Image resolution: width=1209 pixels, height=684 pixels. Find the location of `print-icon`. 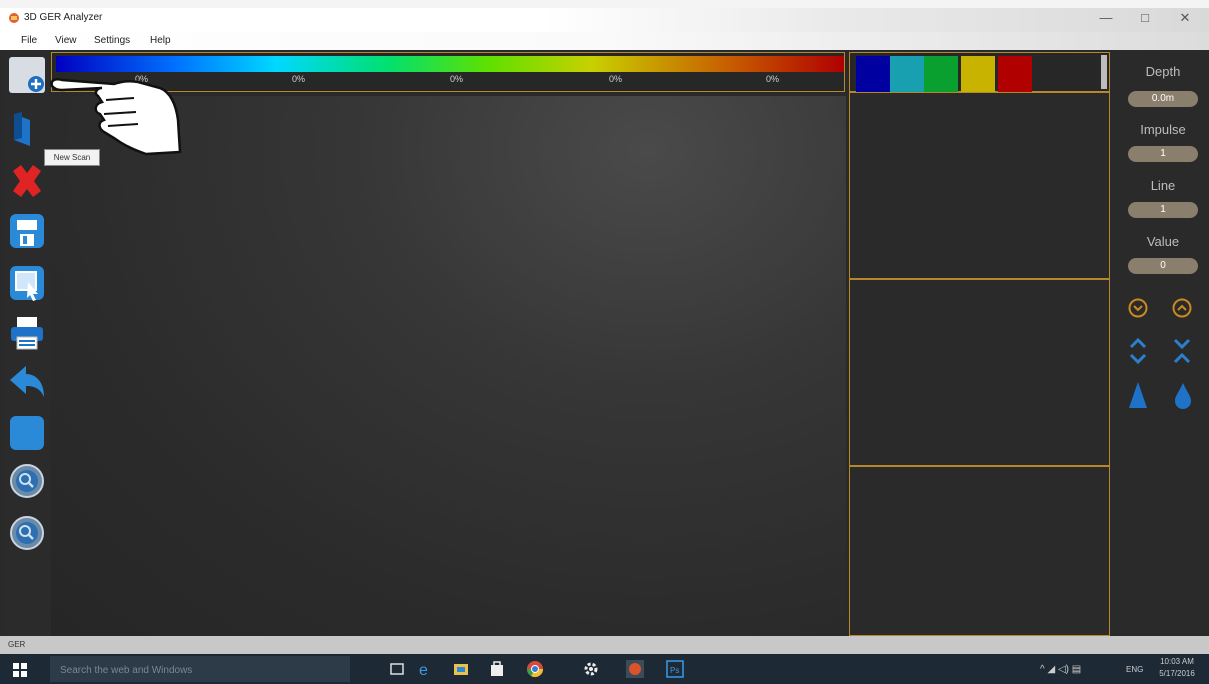

print-icon is located at coordinates (27, 333).